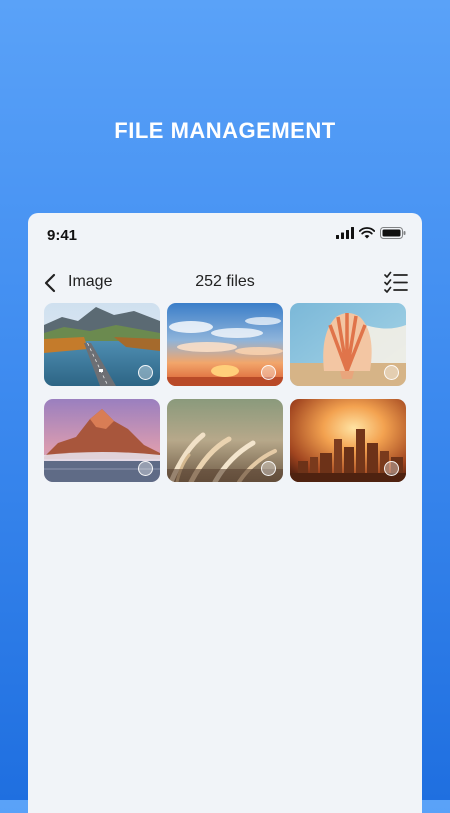 This screenshot has height=813, width=450. Describe the element at coordinates (225, 130) in the screenshot. I see `promo-title: FILE MANAGEMENT` at that location.